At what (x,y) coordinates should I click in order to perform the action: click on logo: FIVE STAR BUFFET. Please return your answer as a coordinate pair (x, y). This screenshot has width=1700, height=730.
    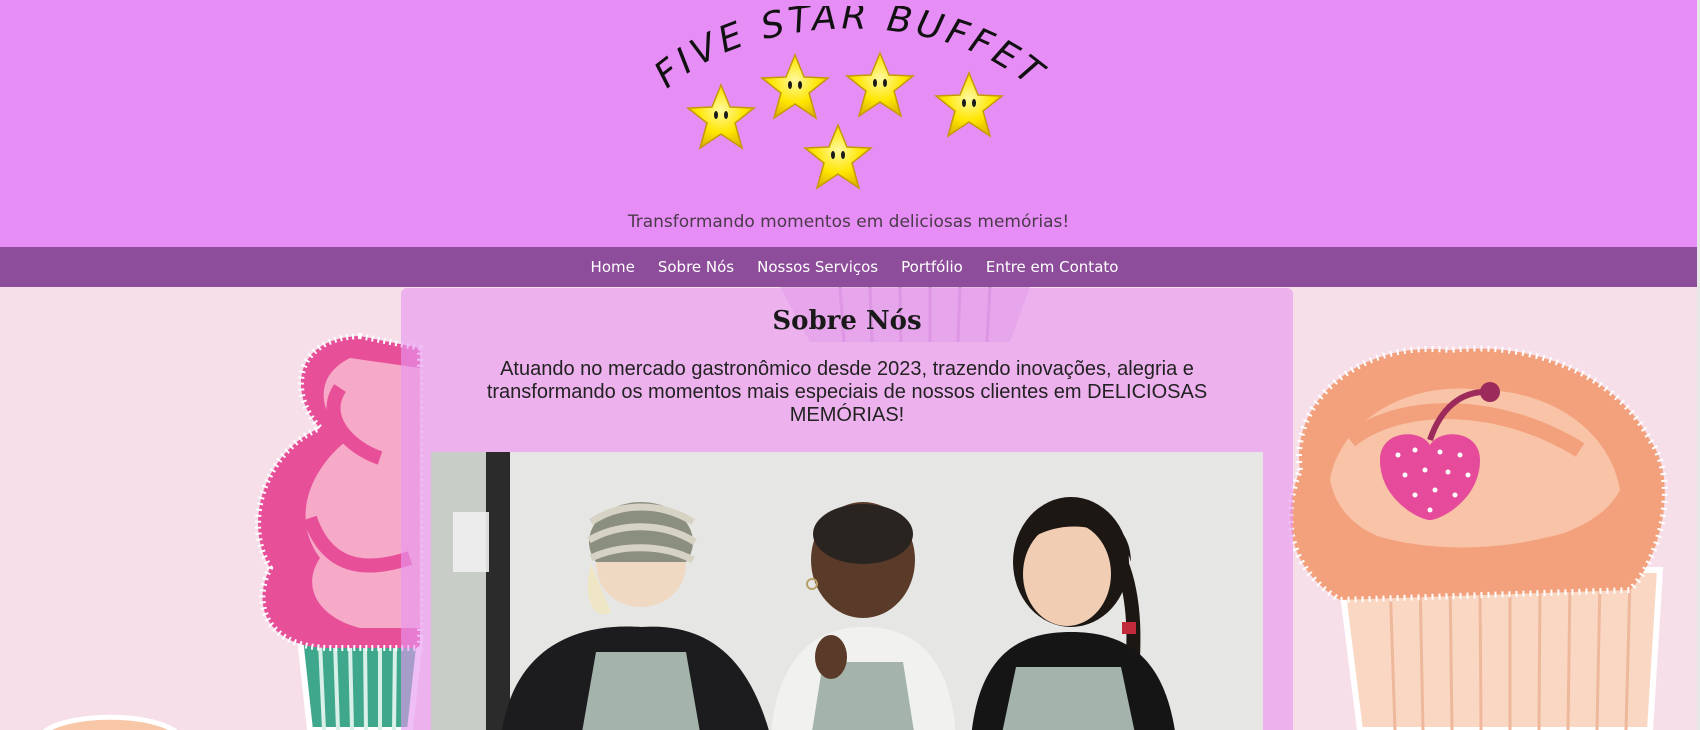
    Looking at the image, I should click on (850, 104).